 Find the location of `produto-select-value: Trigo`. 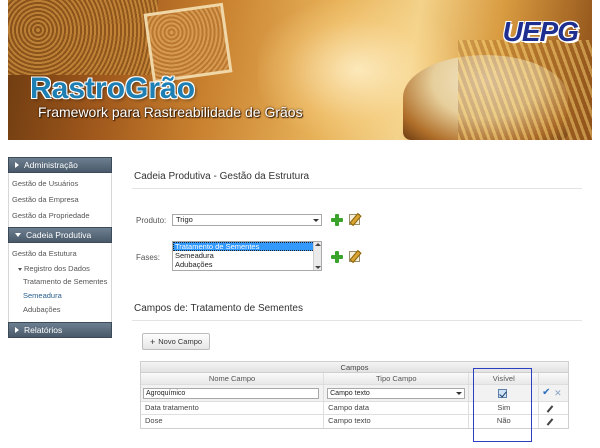

produto-select-value: Trigo is located at coordinates (184, 219).